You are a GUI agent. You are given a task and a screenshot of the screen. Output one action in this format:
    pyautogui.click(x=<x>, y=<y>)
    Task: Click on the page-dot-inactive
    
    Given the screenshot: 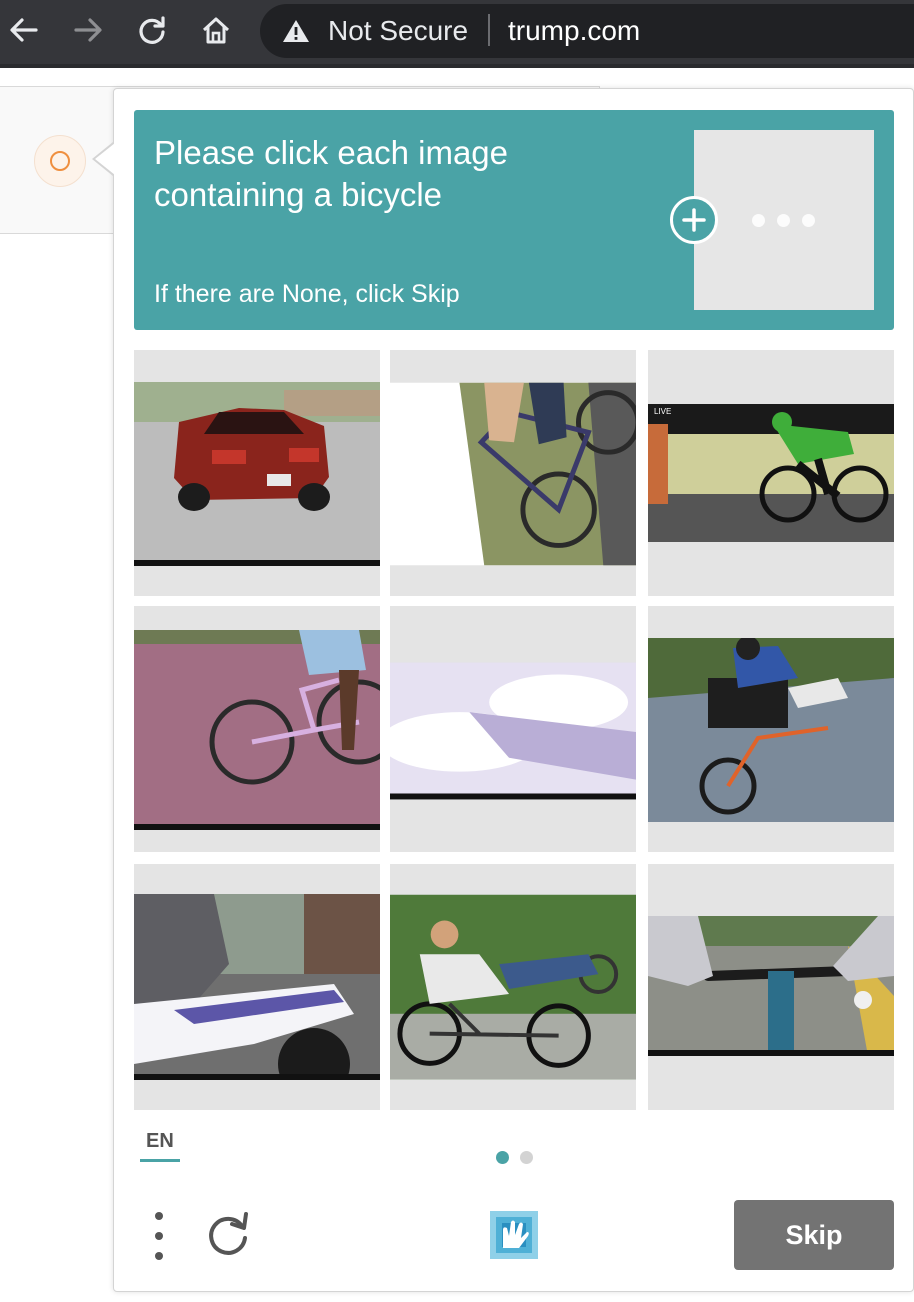 What is the action you would take?
    pyautogui.click(x=526, y=1157)
    